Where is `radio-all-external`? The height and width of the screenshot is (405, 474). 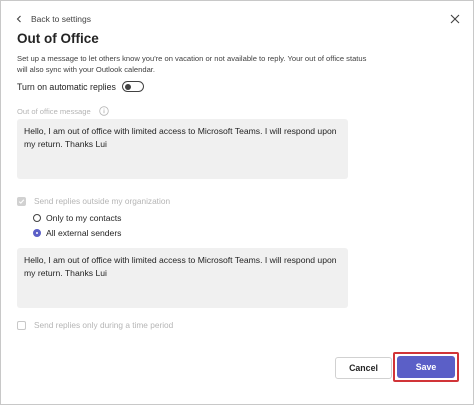
radio-all-external is located at coordinates (37, 233).